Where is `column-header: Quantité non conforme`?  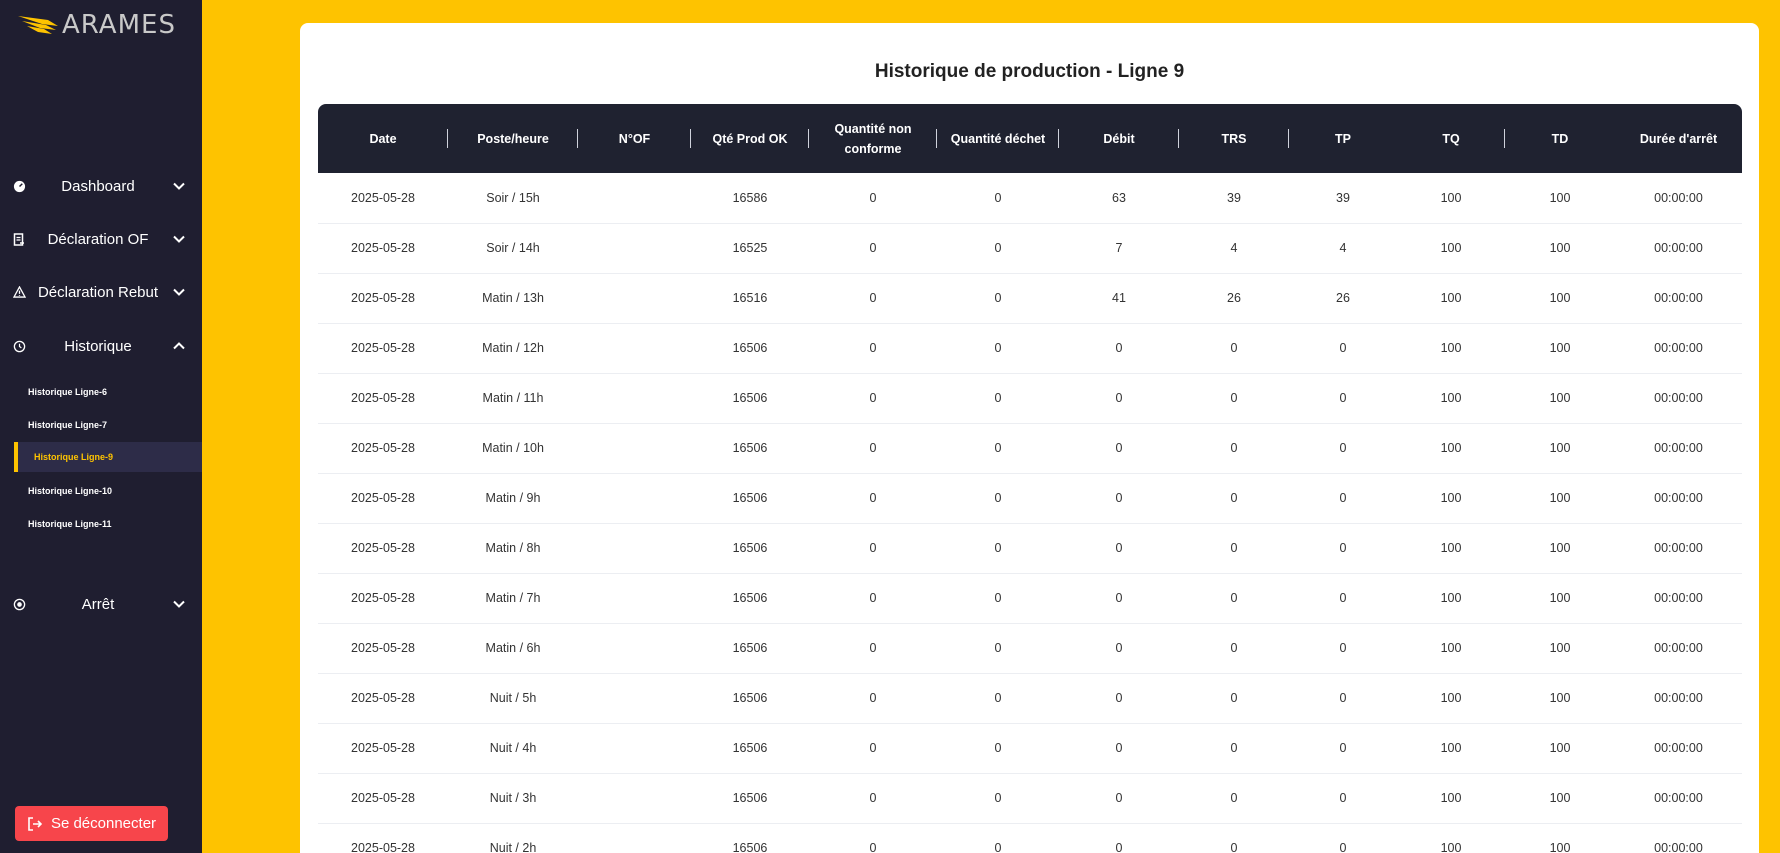 column-header: Quantité non conforme is located at coordinates (873, 138).